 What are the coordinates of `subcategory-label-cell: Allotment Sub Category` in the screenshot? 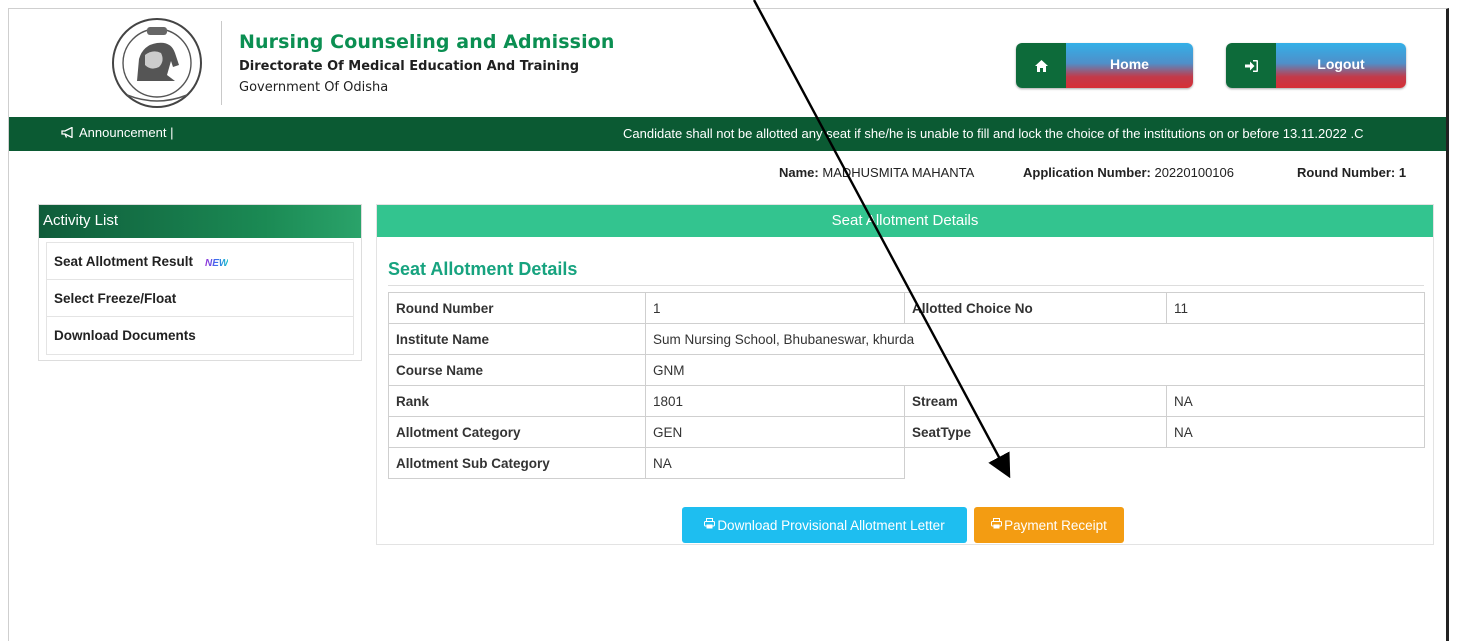 It's located at (517, 463).